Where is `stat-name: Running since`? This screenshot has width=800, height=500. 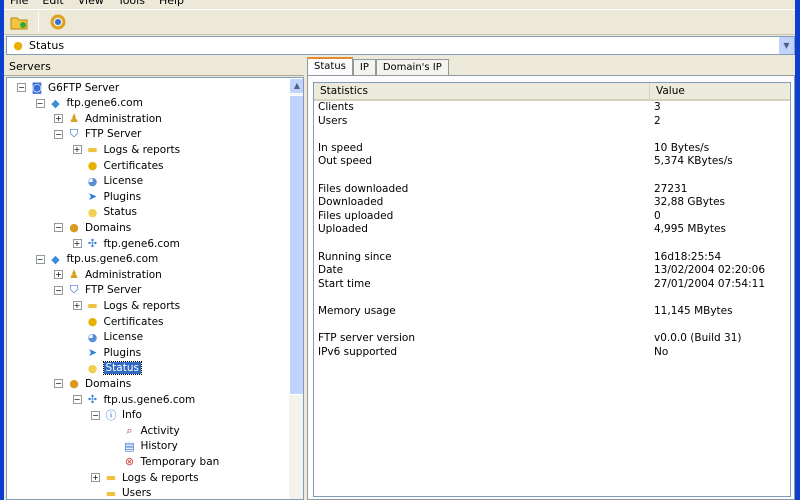
stat-name: Running since is located at coordinates (355, 256).